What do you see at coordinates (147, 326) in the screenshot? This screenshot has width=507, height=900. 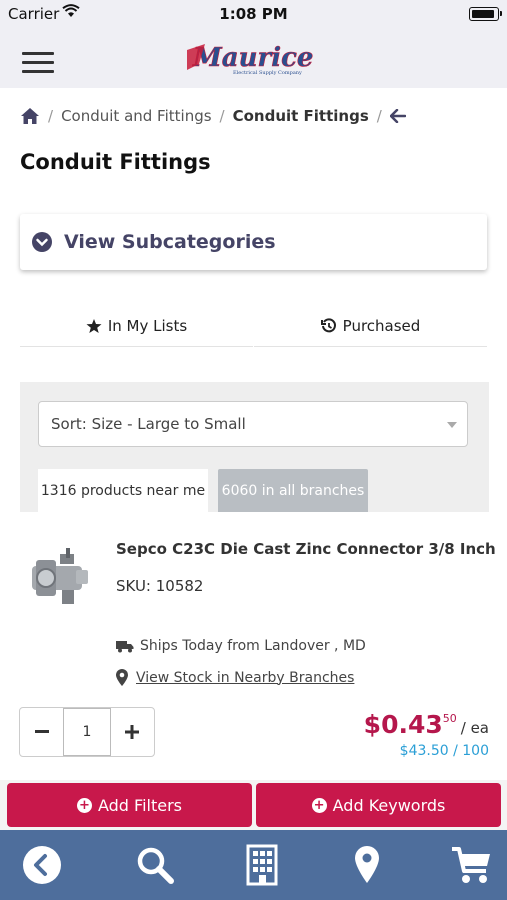 I see `tab-label: In My Lists` at bounding box center [147, 326].